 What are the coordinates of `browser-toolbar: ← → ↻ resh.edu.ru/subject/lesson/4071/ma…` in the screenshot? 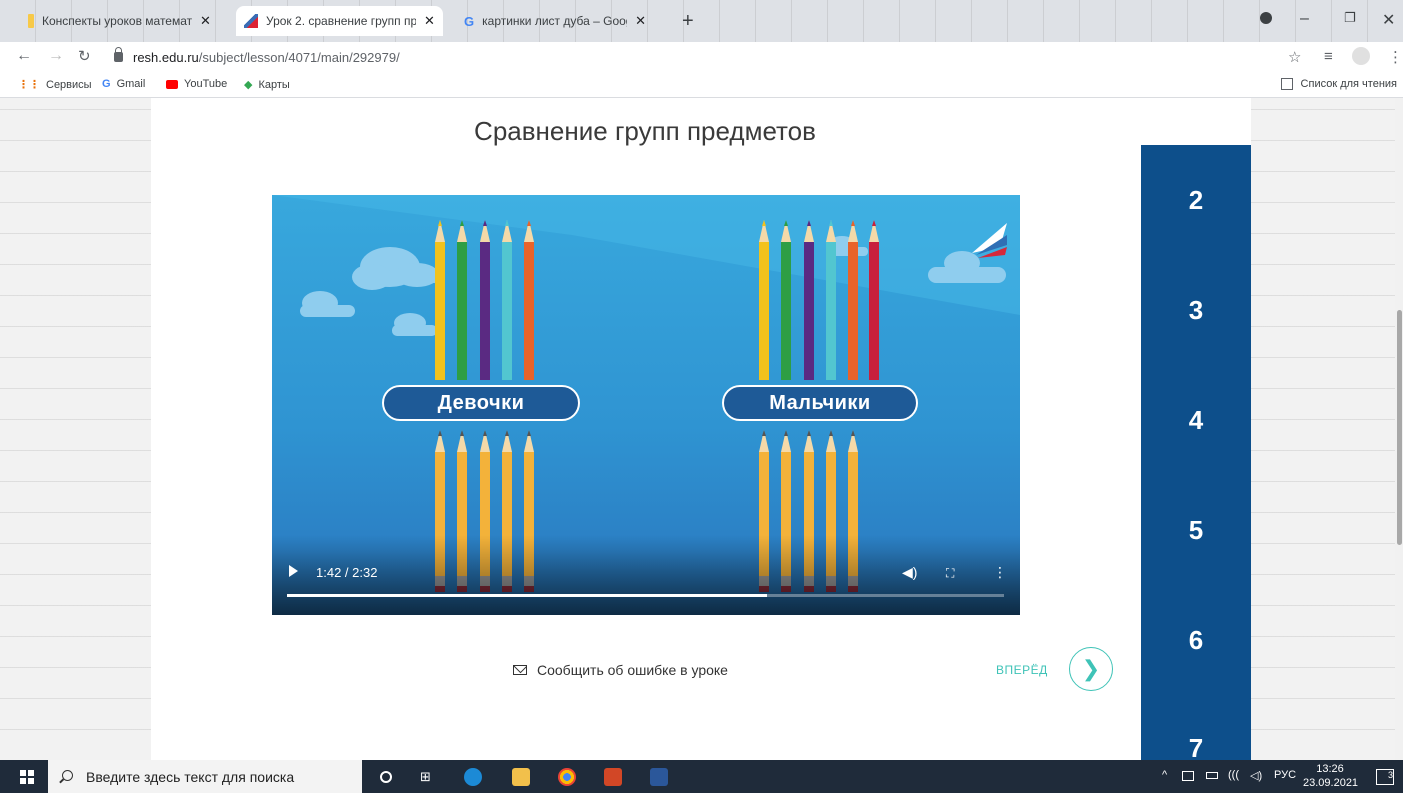 It's located at (701, 57).